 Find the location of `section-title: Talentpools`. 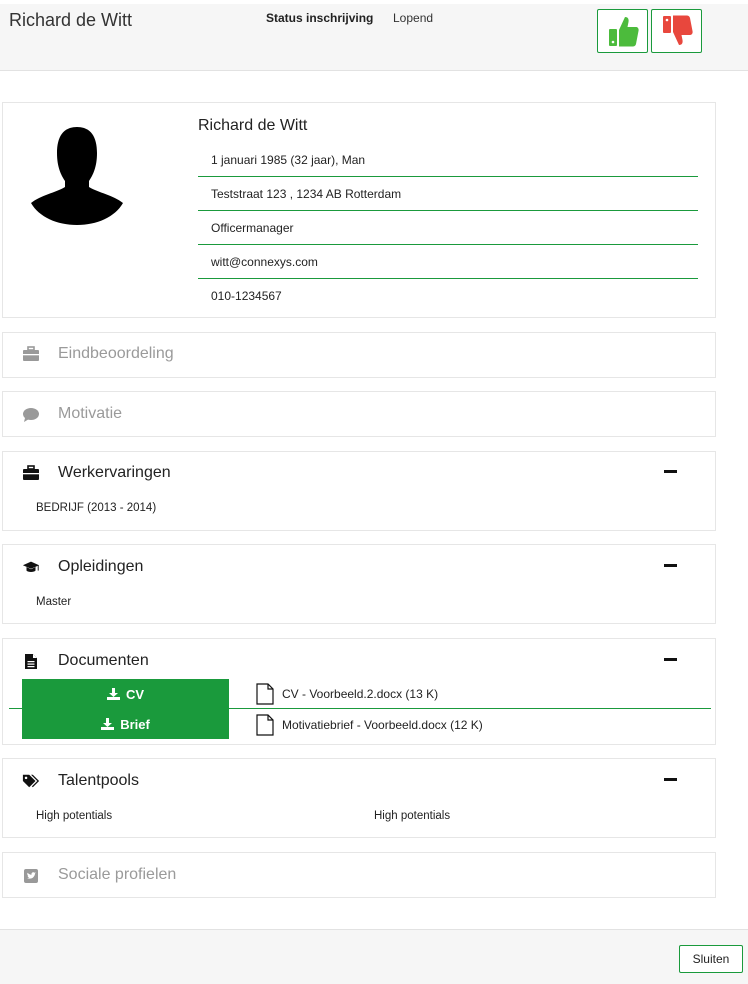

section-title: Talentpools is located at coordinates (98, 780).